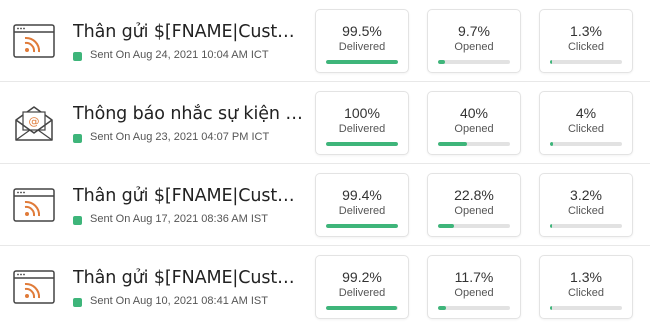  I want to click on sent-date: Sent On Aug 17, 2021 08:36 AM IST, so click(179, 219).